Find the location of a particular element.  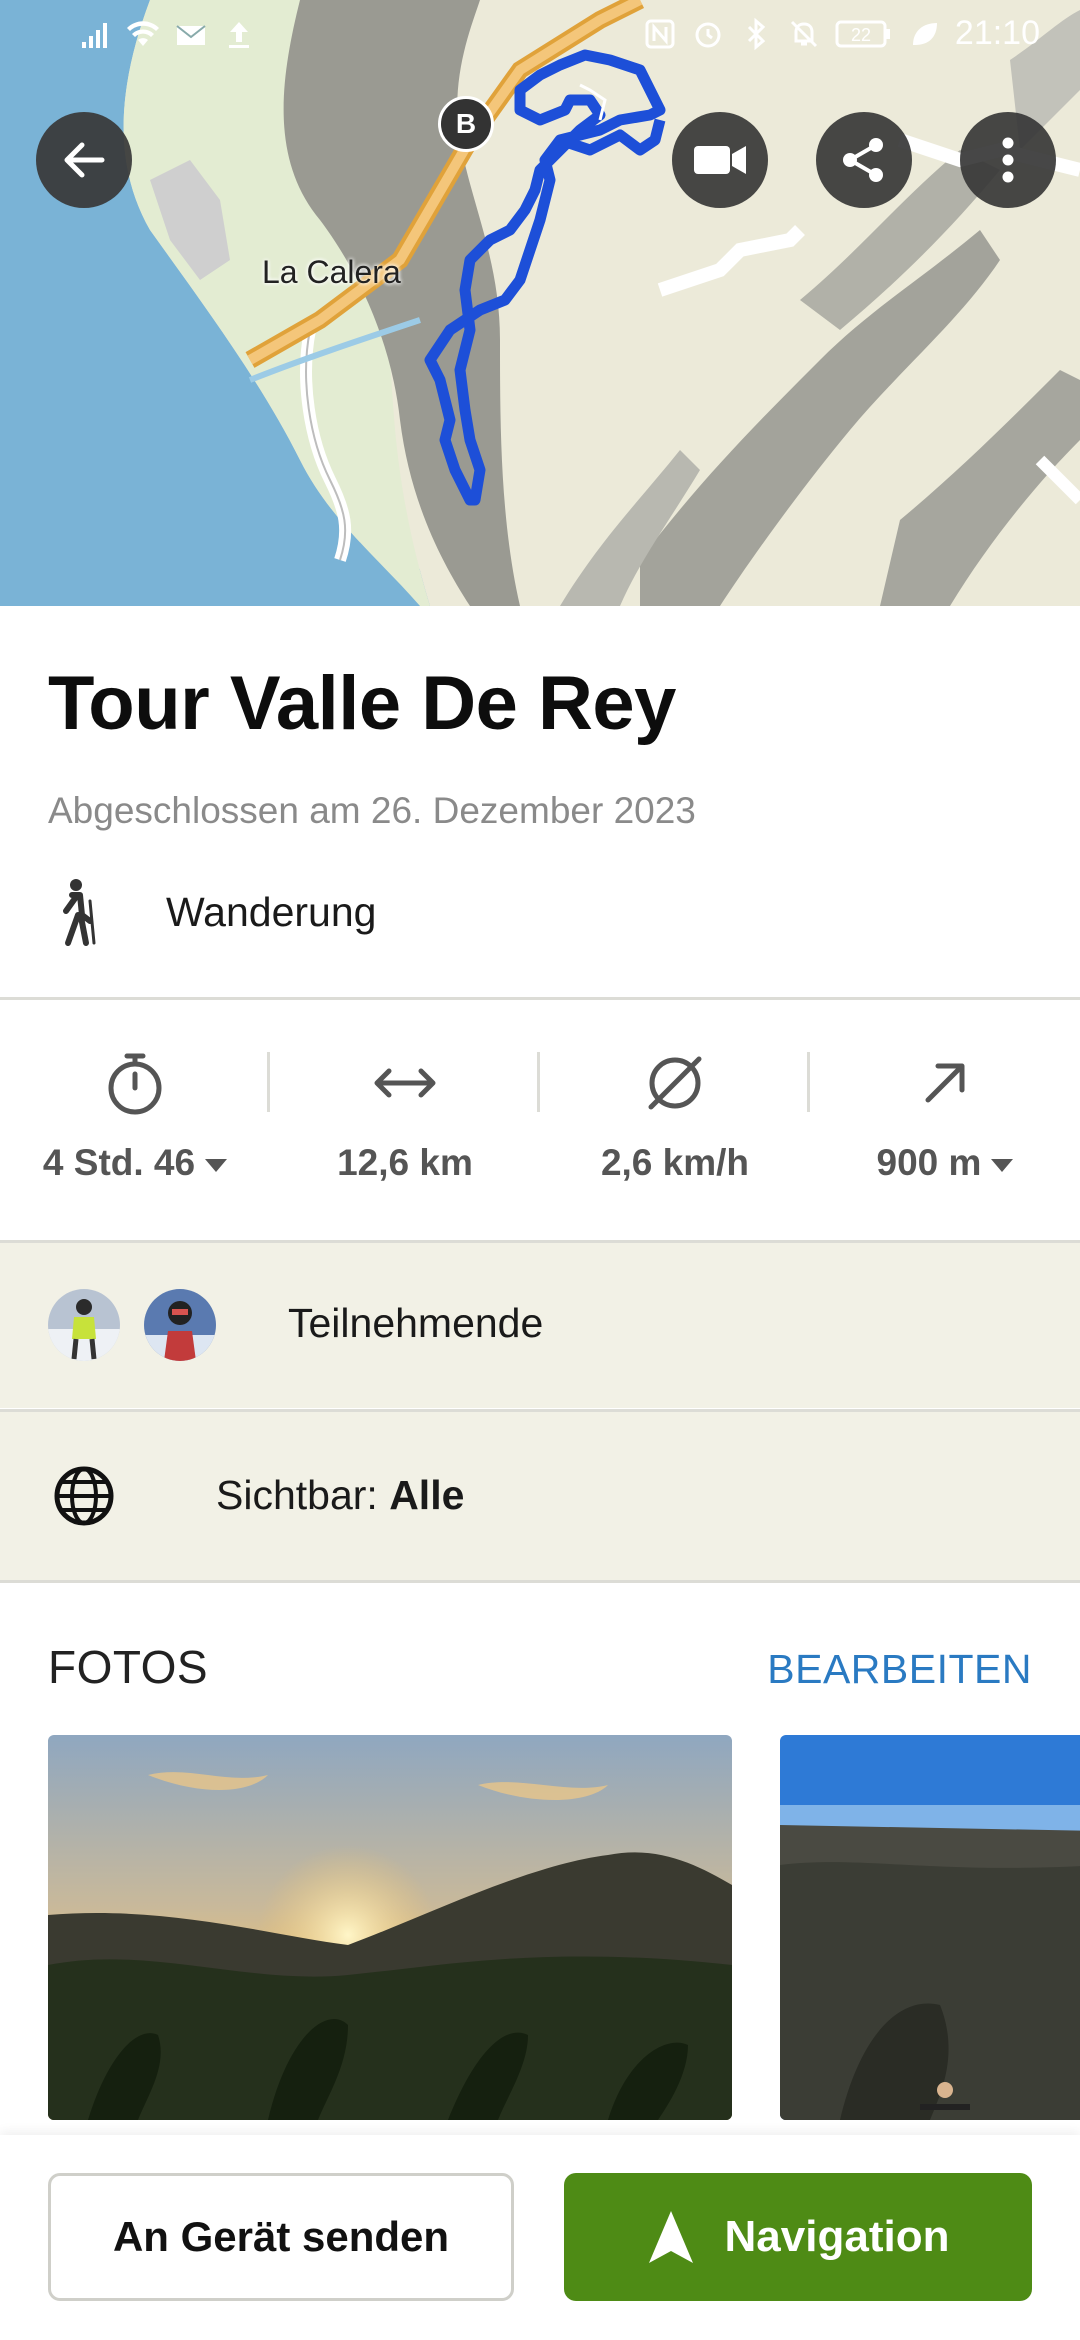

status-left-icons is located at coordinates (167, 35).